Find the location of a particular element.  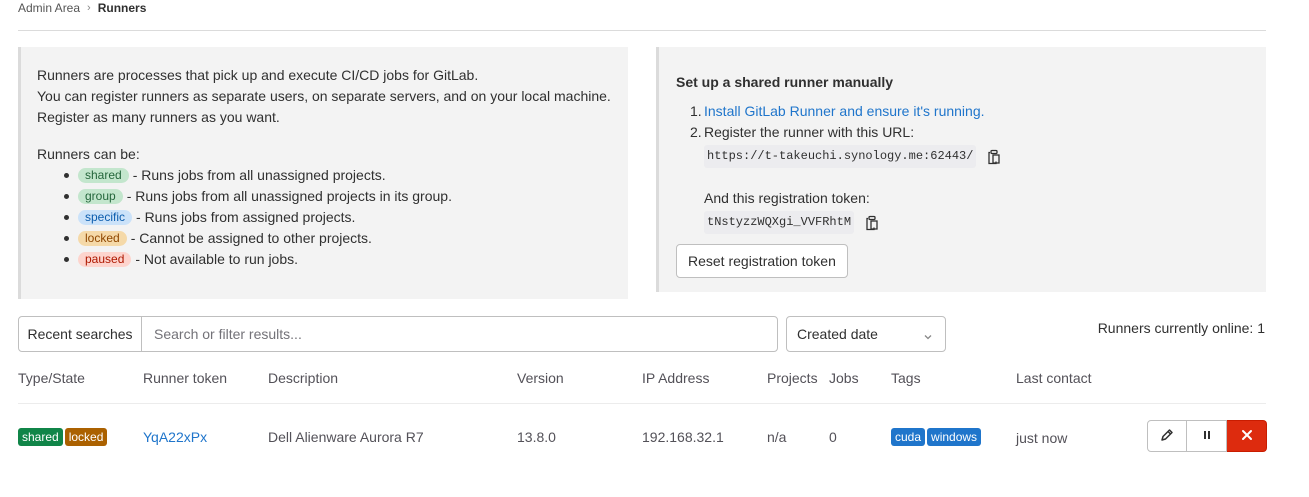

pause-runner-button is located at coordinates (1207, 436).